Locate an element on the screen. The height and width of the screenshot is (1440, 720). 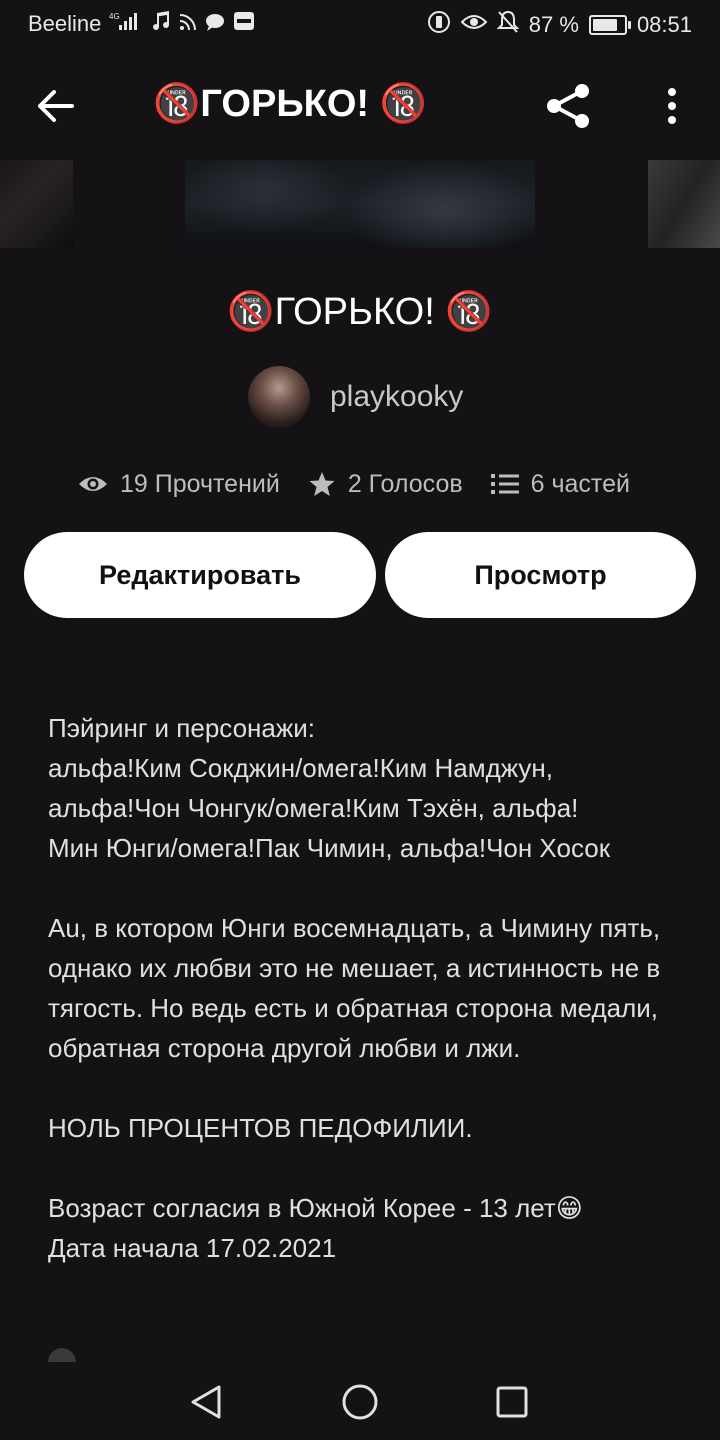
app-bar-title: 🔞ГОРЬКО! 🔞 is located at coordinates (290, 104).